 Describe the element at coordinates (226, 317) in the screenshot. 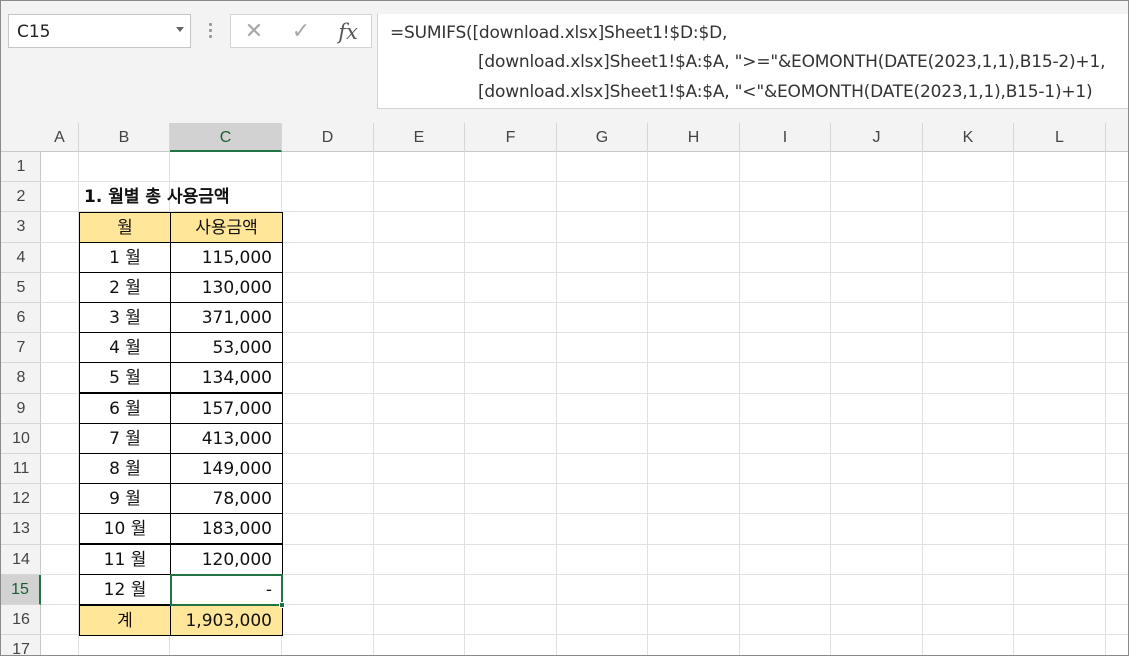

I see `amount-cell: 371,000` at that location.